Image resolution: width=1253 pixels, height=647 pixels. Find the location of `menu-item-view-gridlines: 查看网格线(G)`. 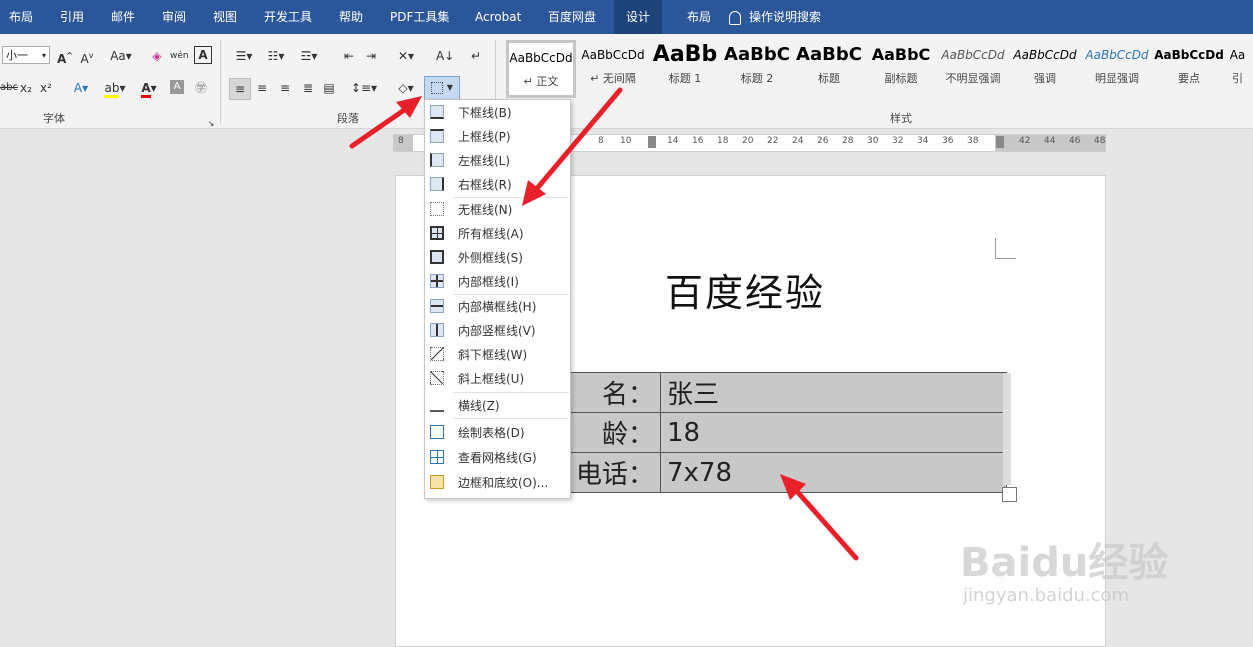

menu-item-view-gridlines: 查看网格线(G) is located at coordinates (497, 458).